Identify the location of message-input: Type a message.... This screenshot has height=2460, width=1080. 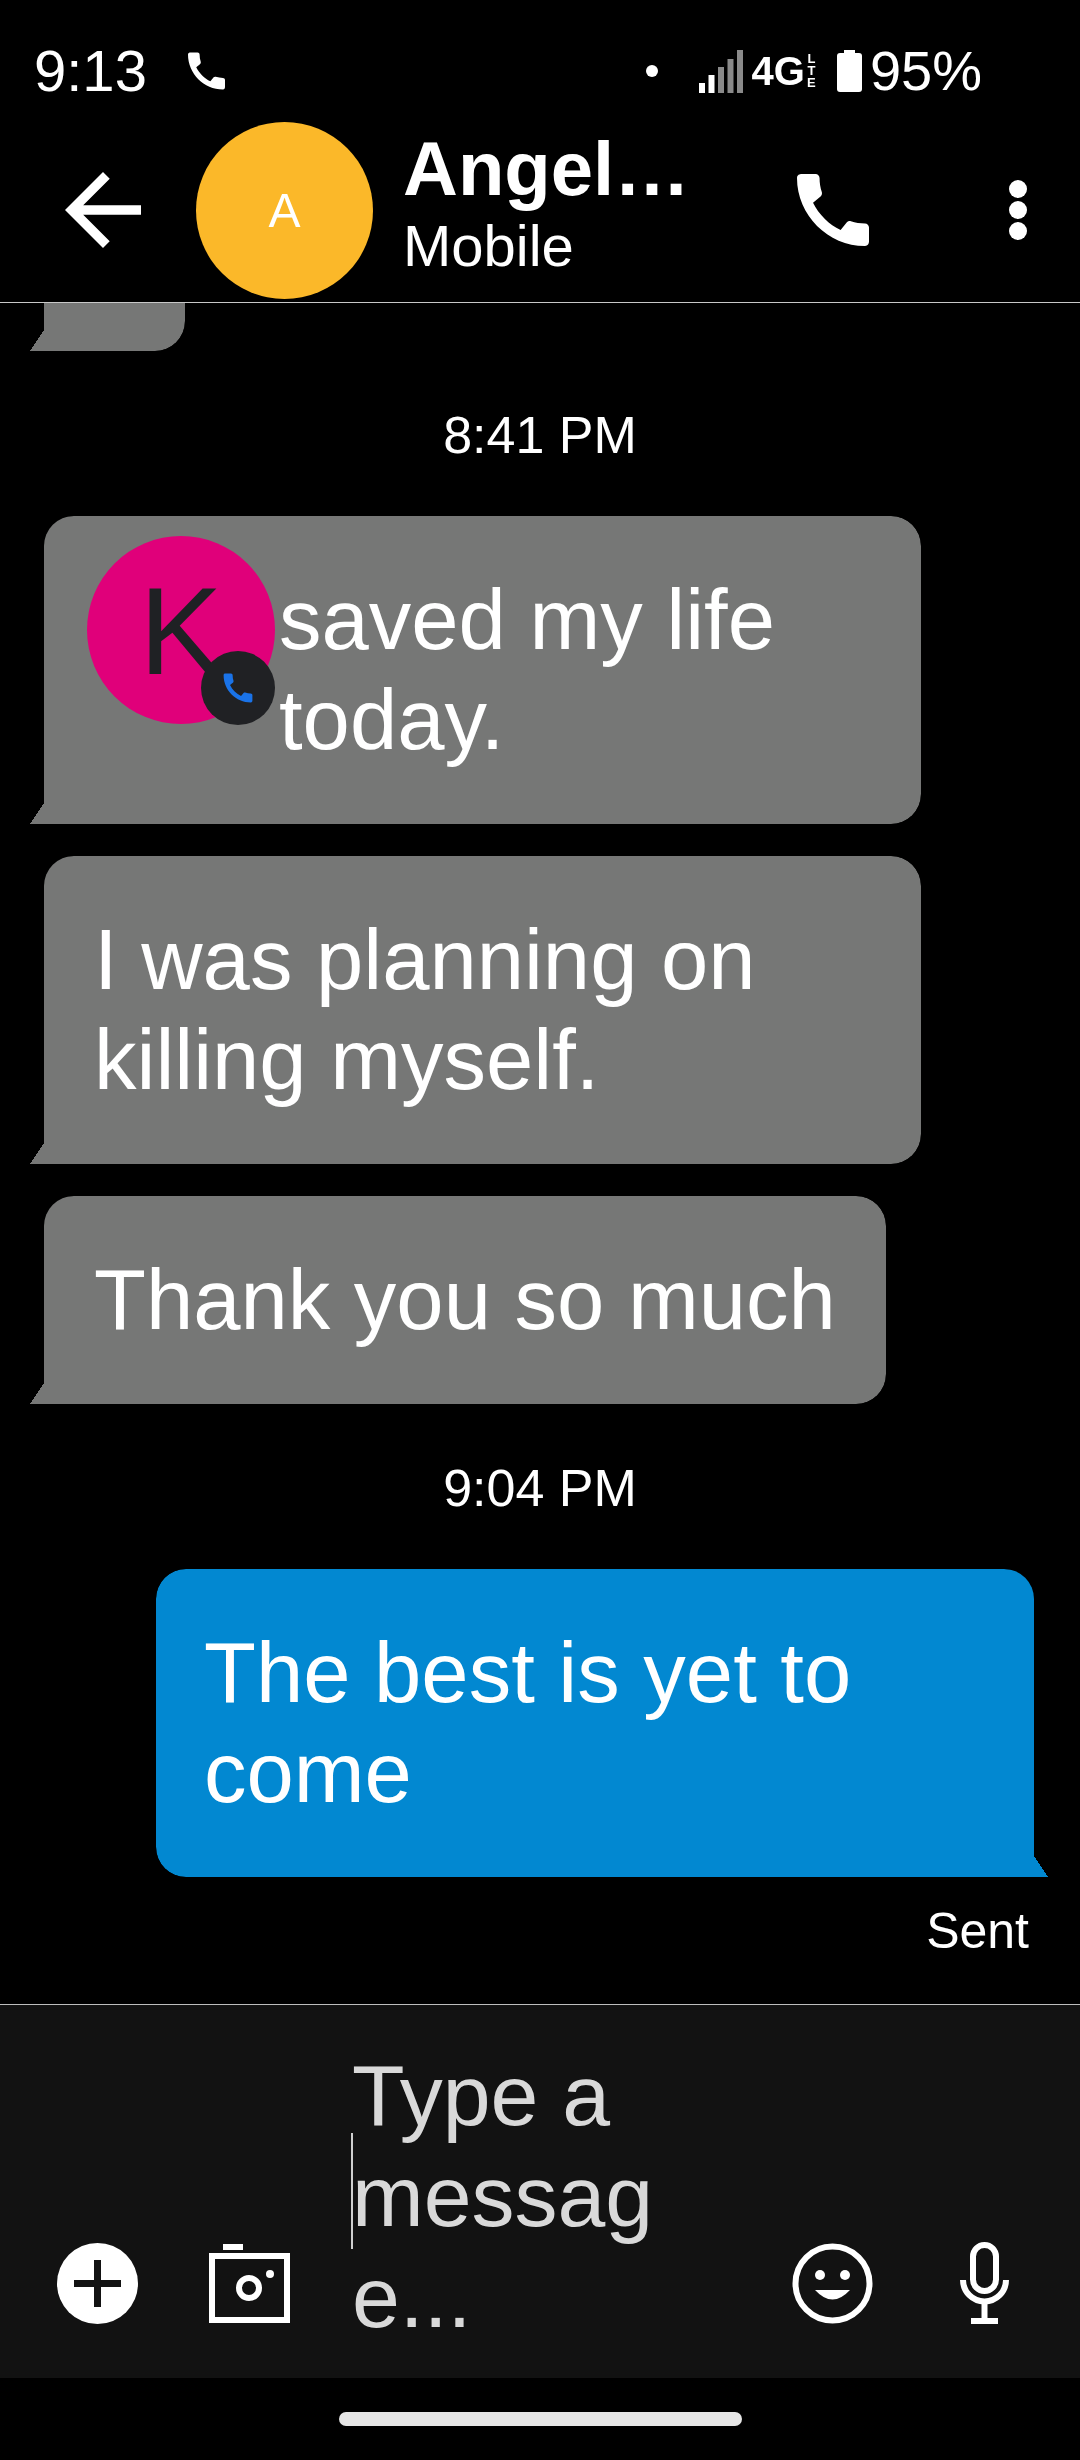
(512, 2196).